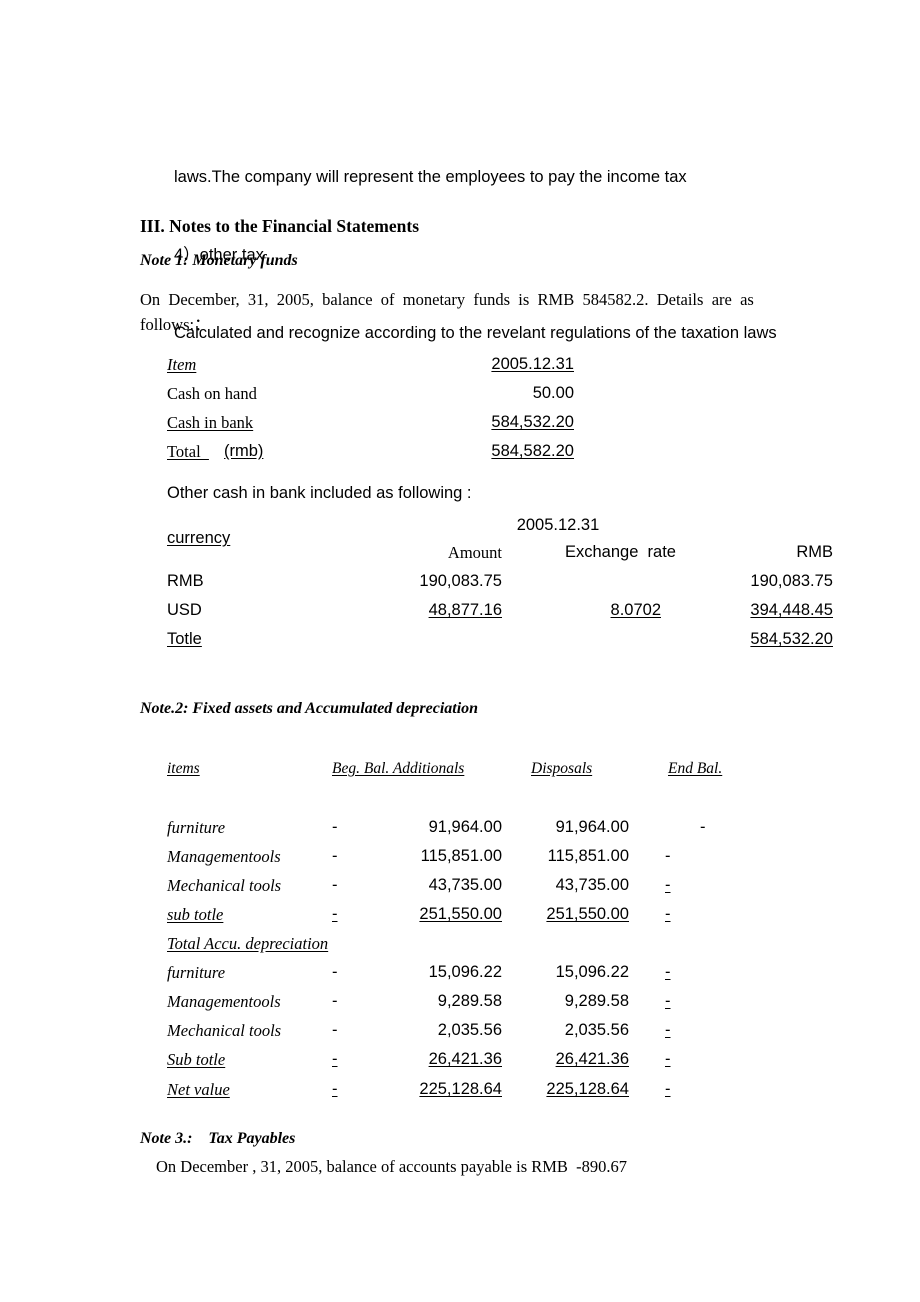 This screenshot has width=920, height=1302. Describe the element at coordinates (469, 1001) in the screenshot. I see `depreciation-row-additionals: 9,289.58` at that location.